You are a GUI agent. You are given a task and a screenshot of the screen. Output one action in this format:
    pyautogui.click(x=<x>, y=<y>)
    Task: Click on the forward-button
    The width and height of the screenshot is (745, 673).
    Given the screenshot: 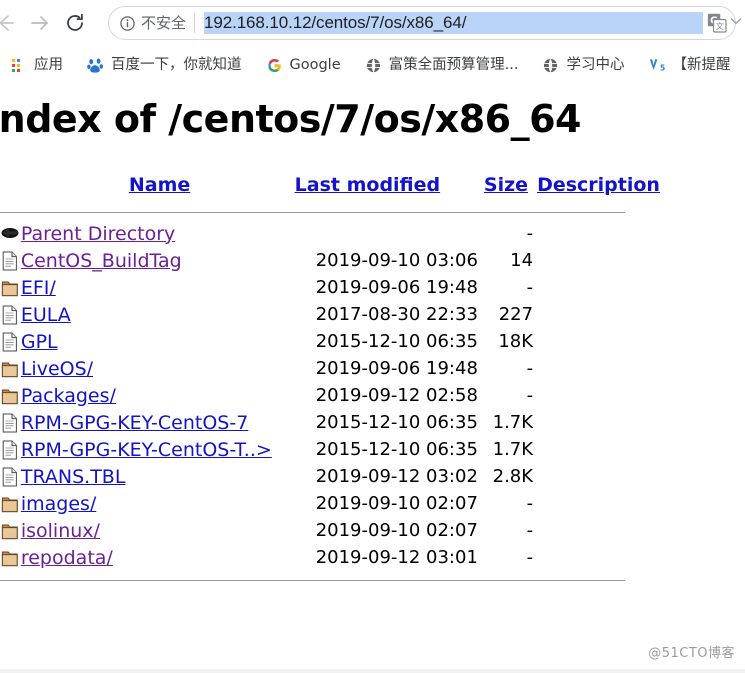 What is the action you would take?
    pyautogui.click(x=39, y=23)
    